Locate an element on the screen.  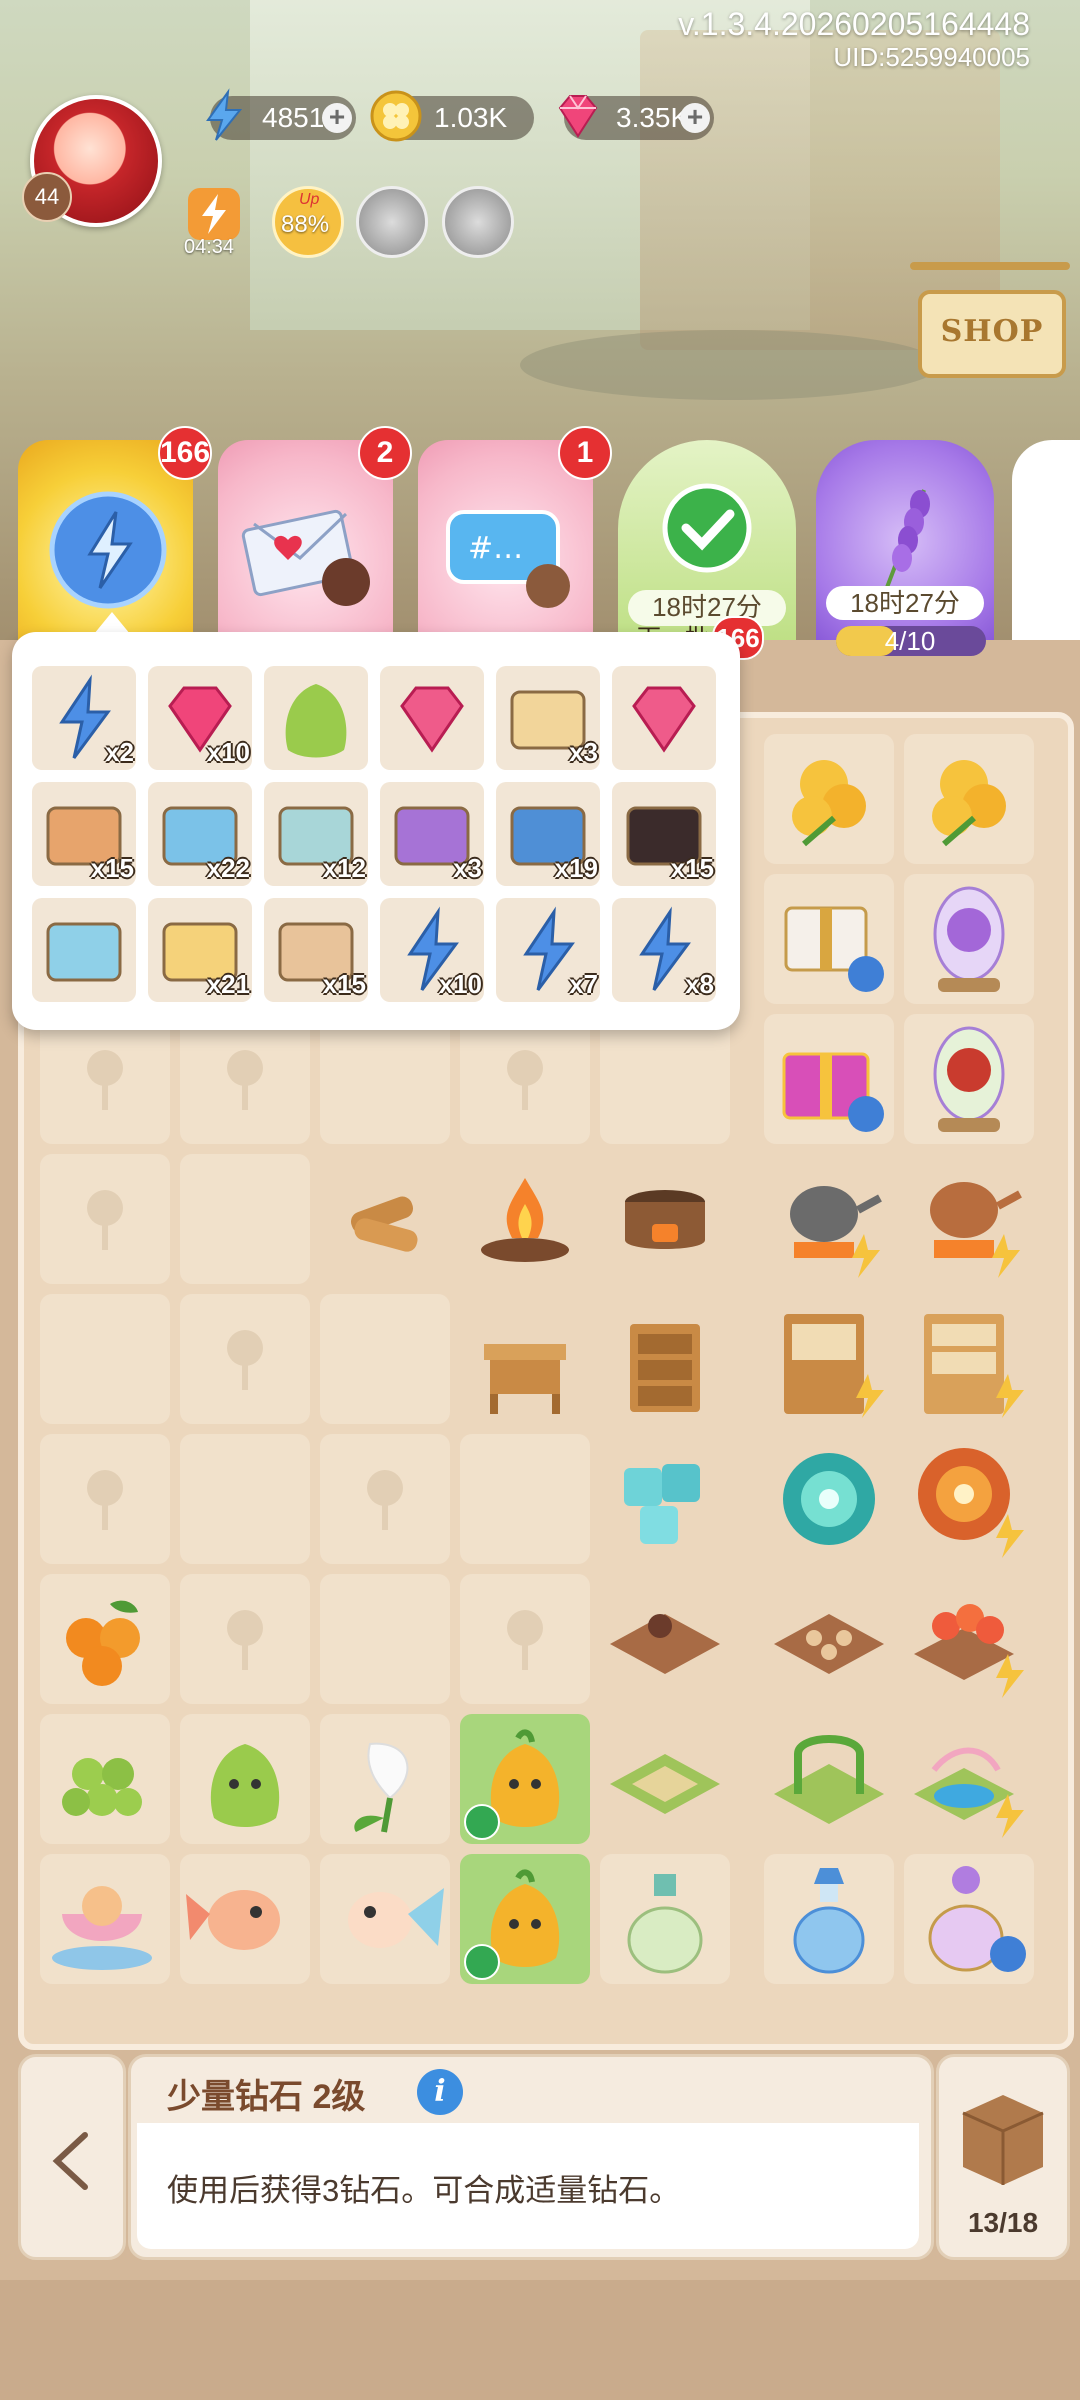
item-description-box: 使用后获得3钻石。可合成适量钻石。 is located at coordinates (528, 2186).